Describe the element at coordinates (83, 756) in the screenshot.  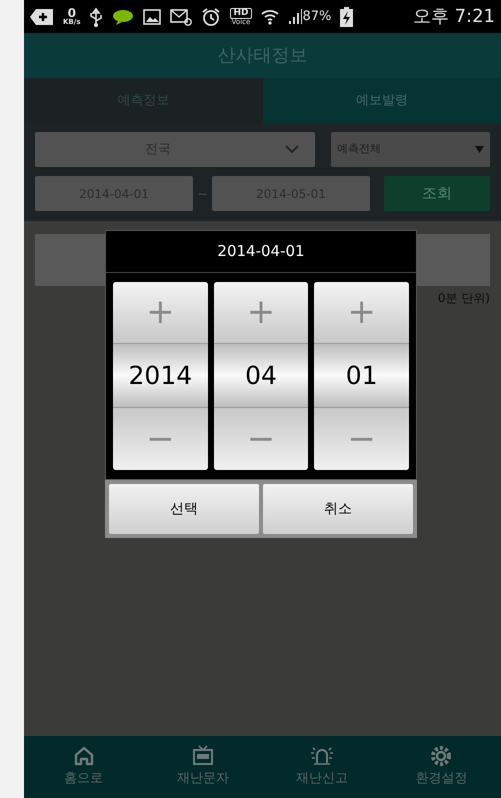
I see `home-icon` at that location.